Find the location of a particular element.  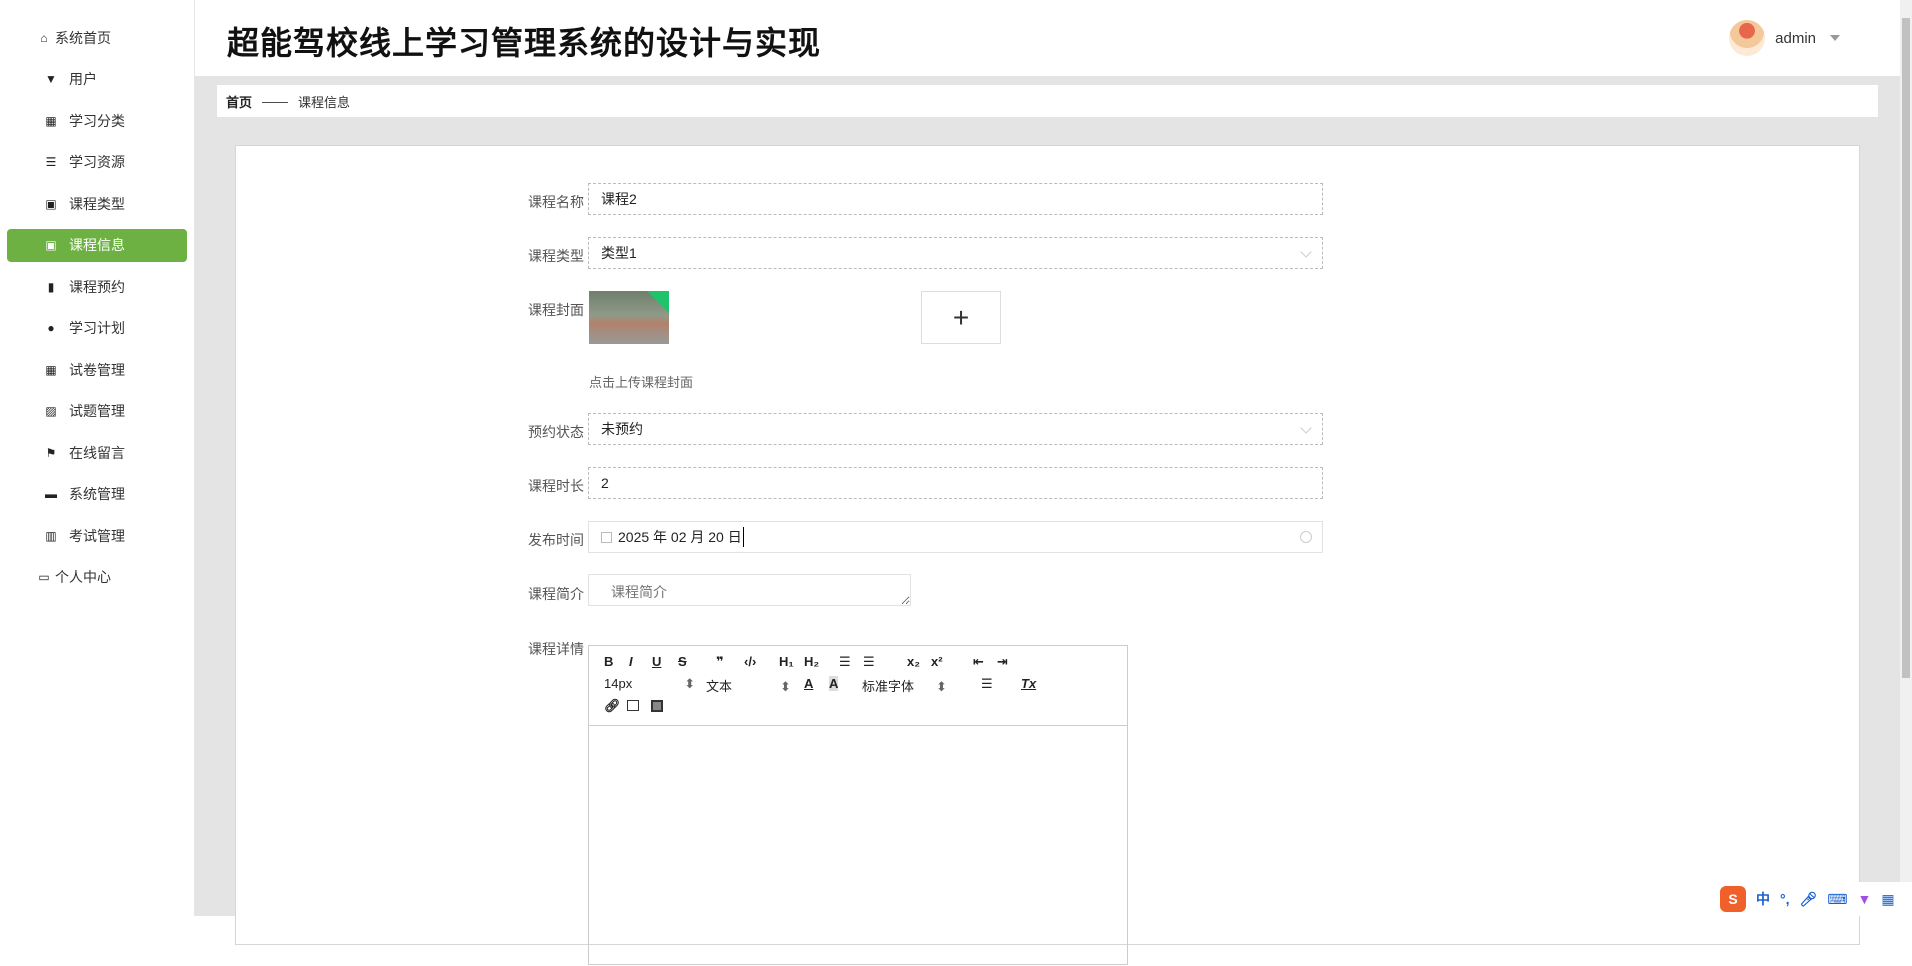

skin-icon: ▼ is located at coordinates (1865, 899).